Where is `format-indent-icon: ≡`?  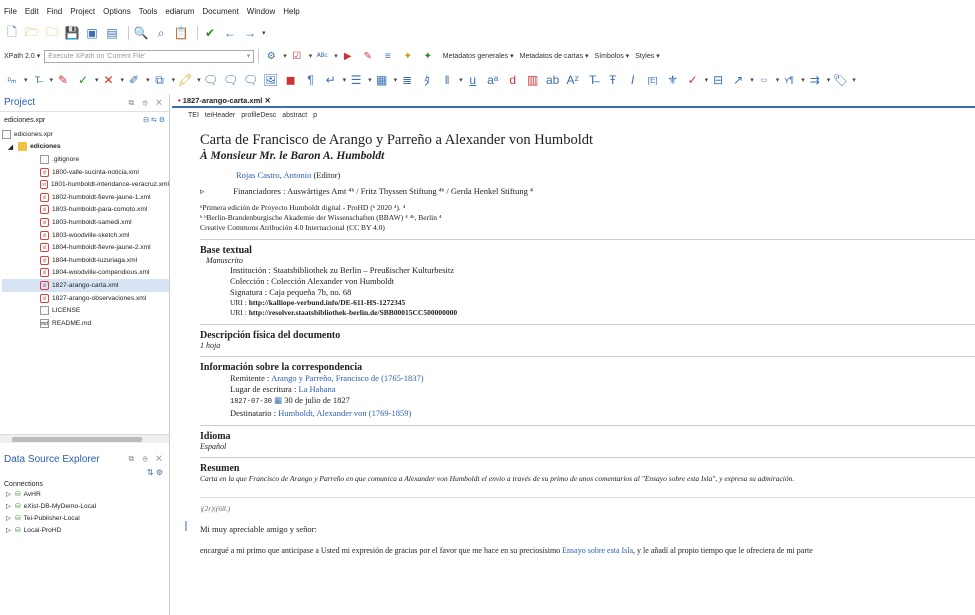 format-indent-icon: ≡ is located at coordinates (388, 56).